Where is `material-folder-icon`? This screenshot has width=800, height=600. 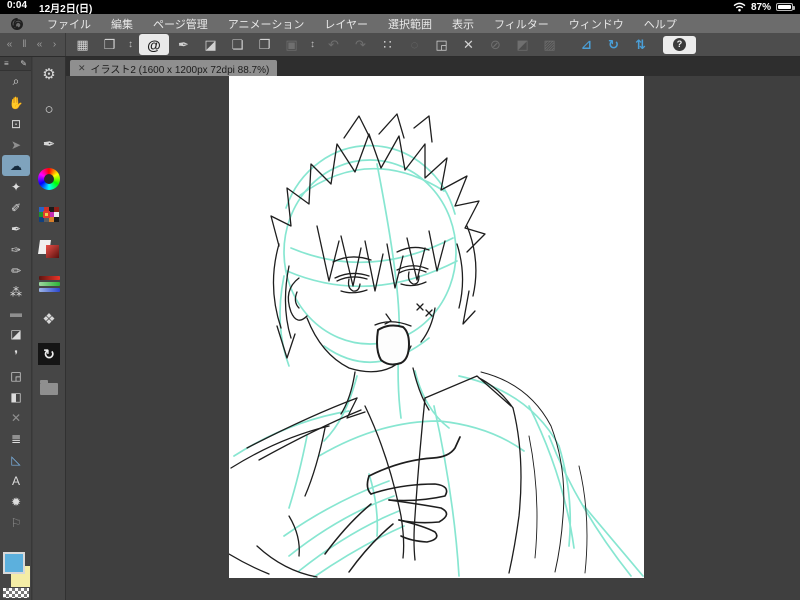
material-folder-icon is located at coordinates (49, 389).